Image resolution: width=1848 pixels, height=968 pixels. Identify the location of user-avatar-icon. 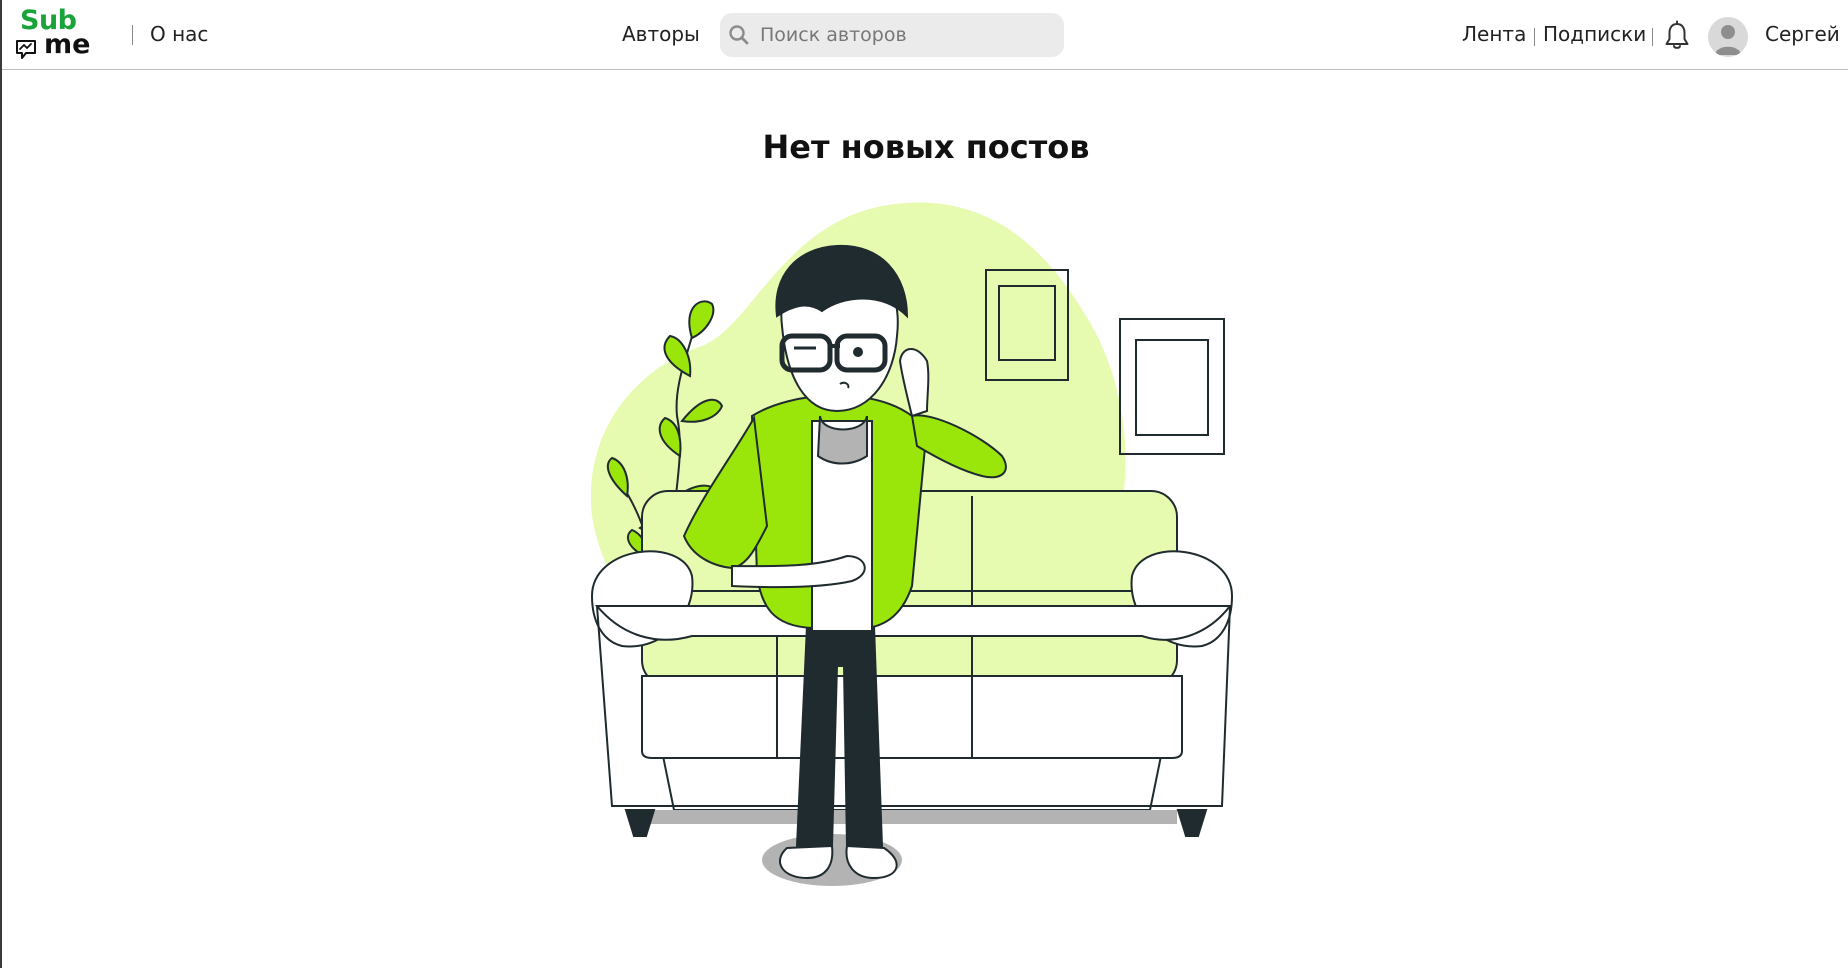
(1728, 40).